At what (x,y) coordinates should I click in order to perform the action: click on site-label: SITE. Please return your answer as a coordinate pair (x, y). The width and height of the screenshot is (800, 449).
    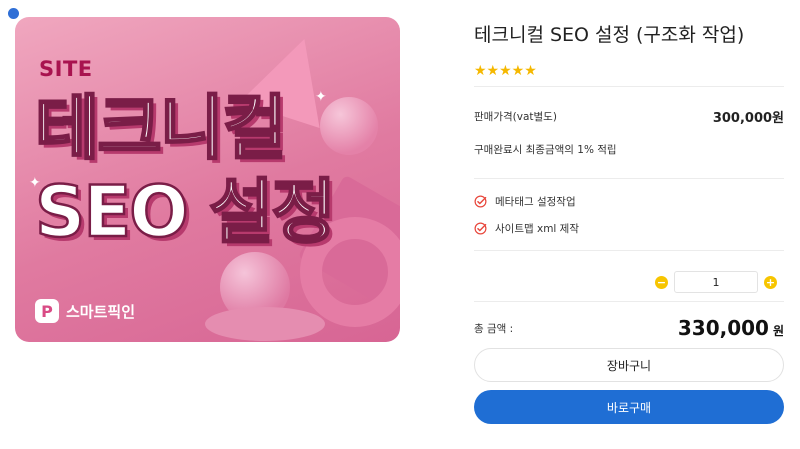
    Looking at the image, I should click on (66, 69).